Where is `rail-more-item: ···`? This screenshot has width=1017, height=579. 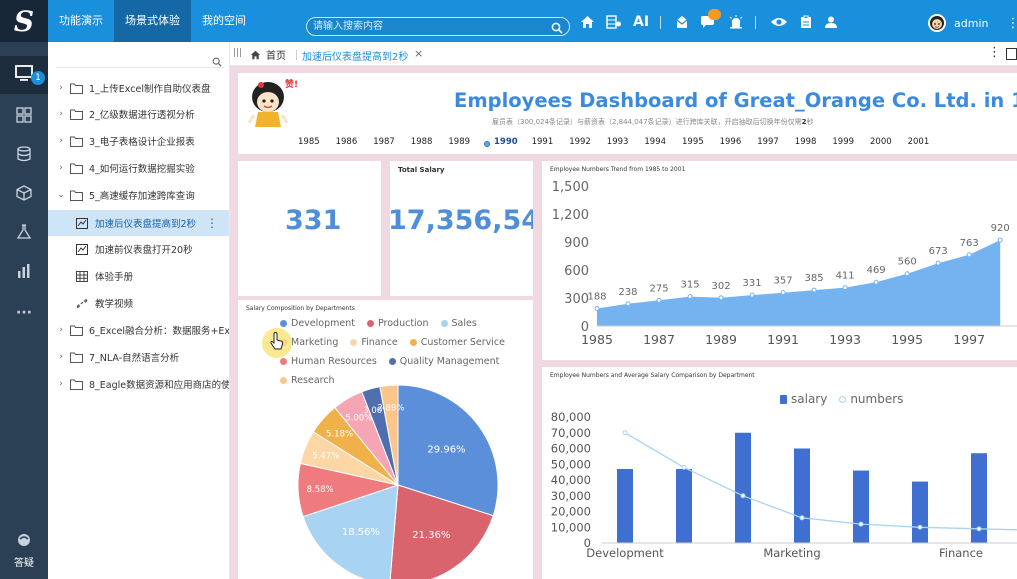
rail-more-item: ··· is located at coordinates (24, 313).